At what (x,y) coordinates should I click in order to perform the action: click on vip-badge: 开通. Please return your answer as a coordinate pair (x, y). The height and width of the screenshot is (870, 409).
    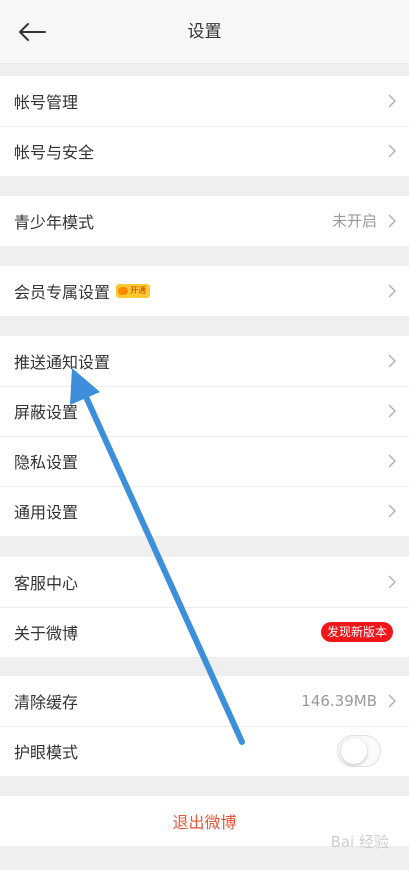
    Looking at the image, I should click on (133, 291).